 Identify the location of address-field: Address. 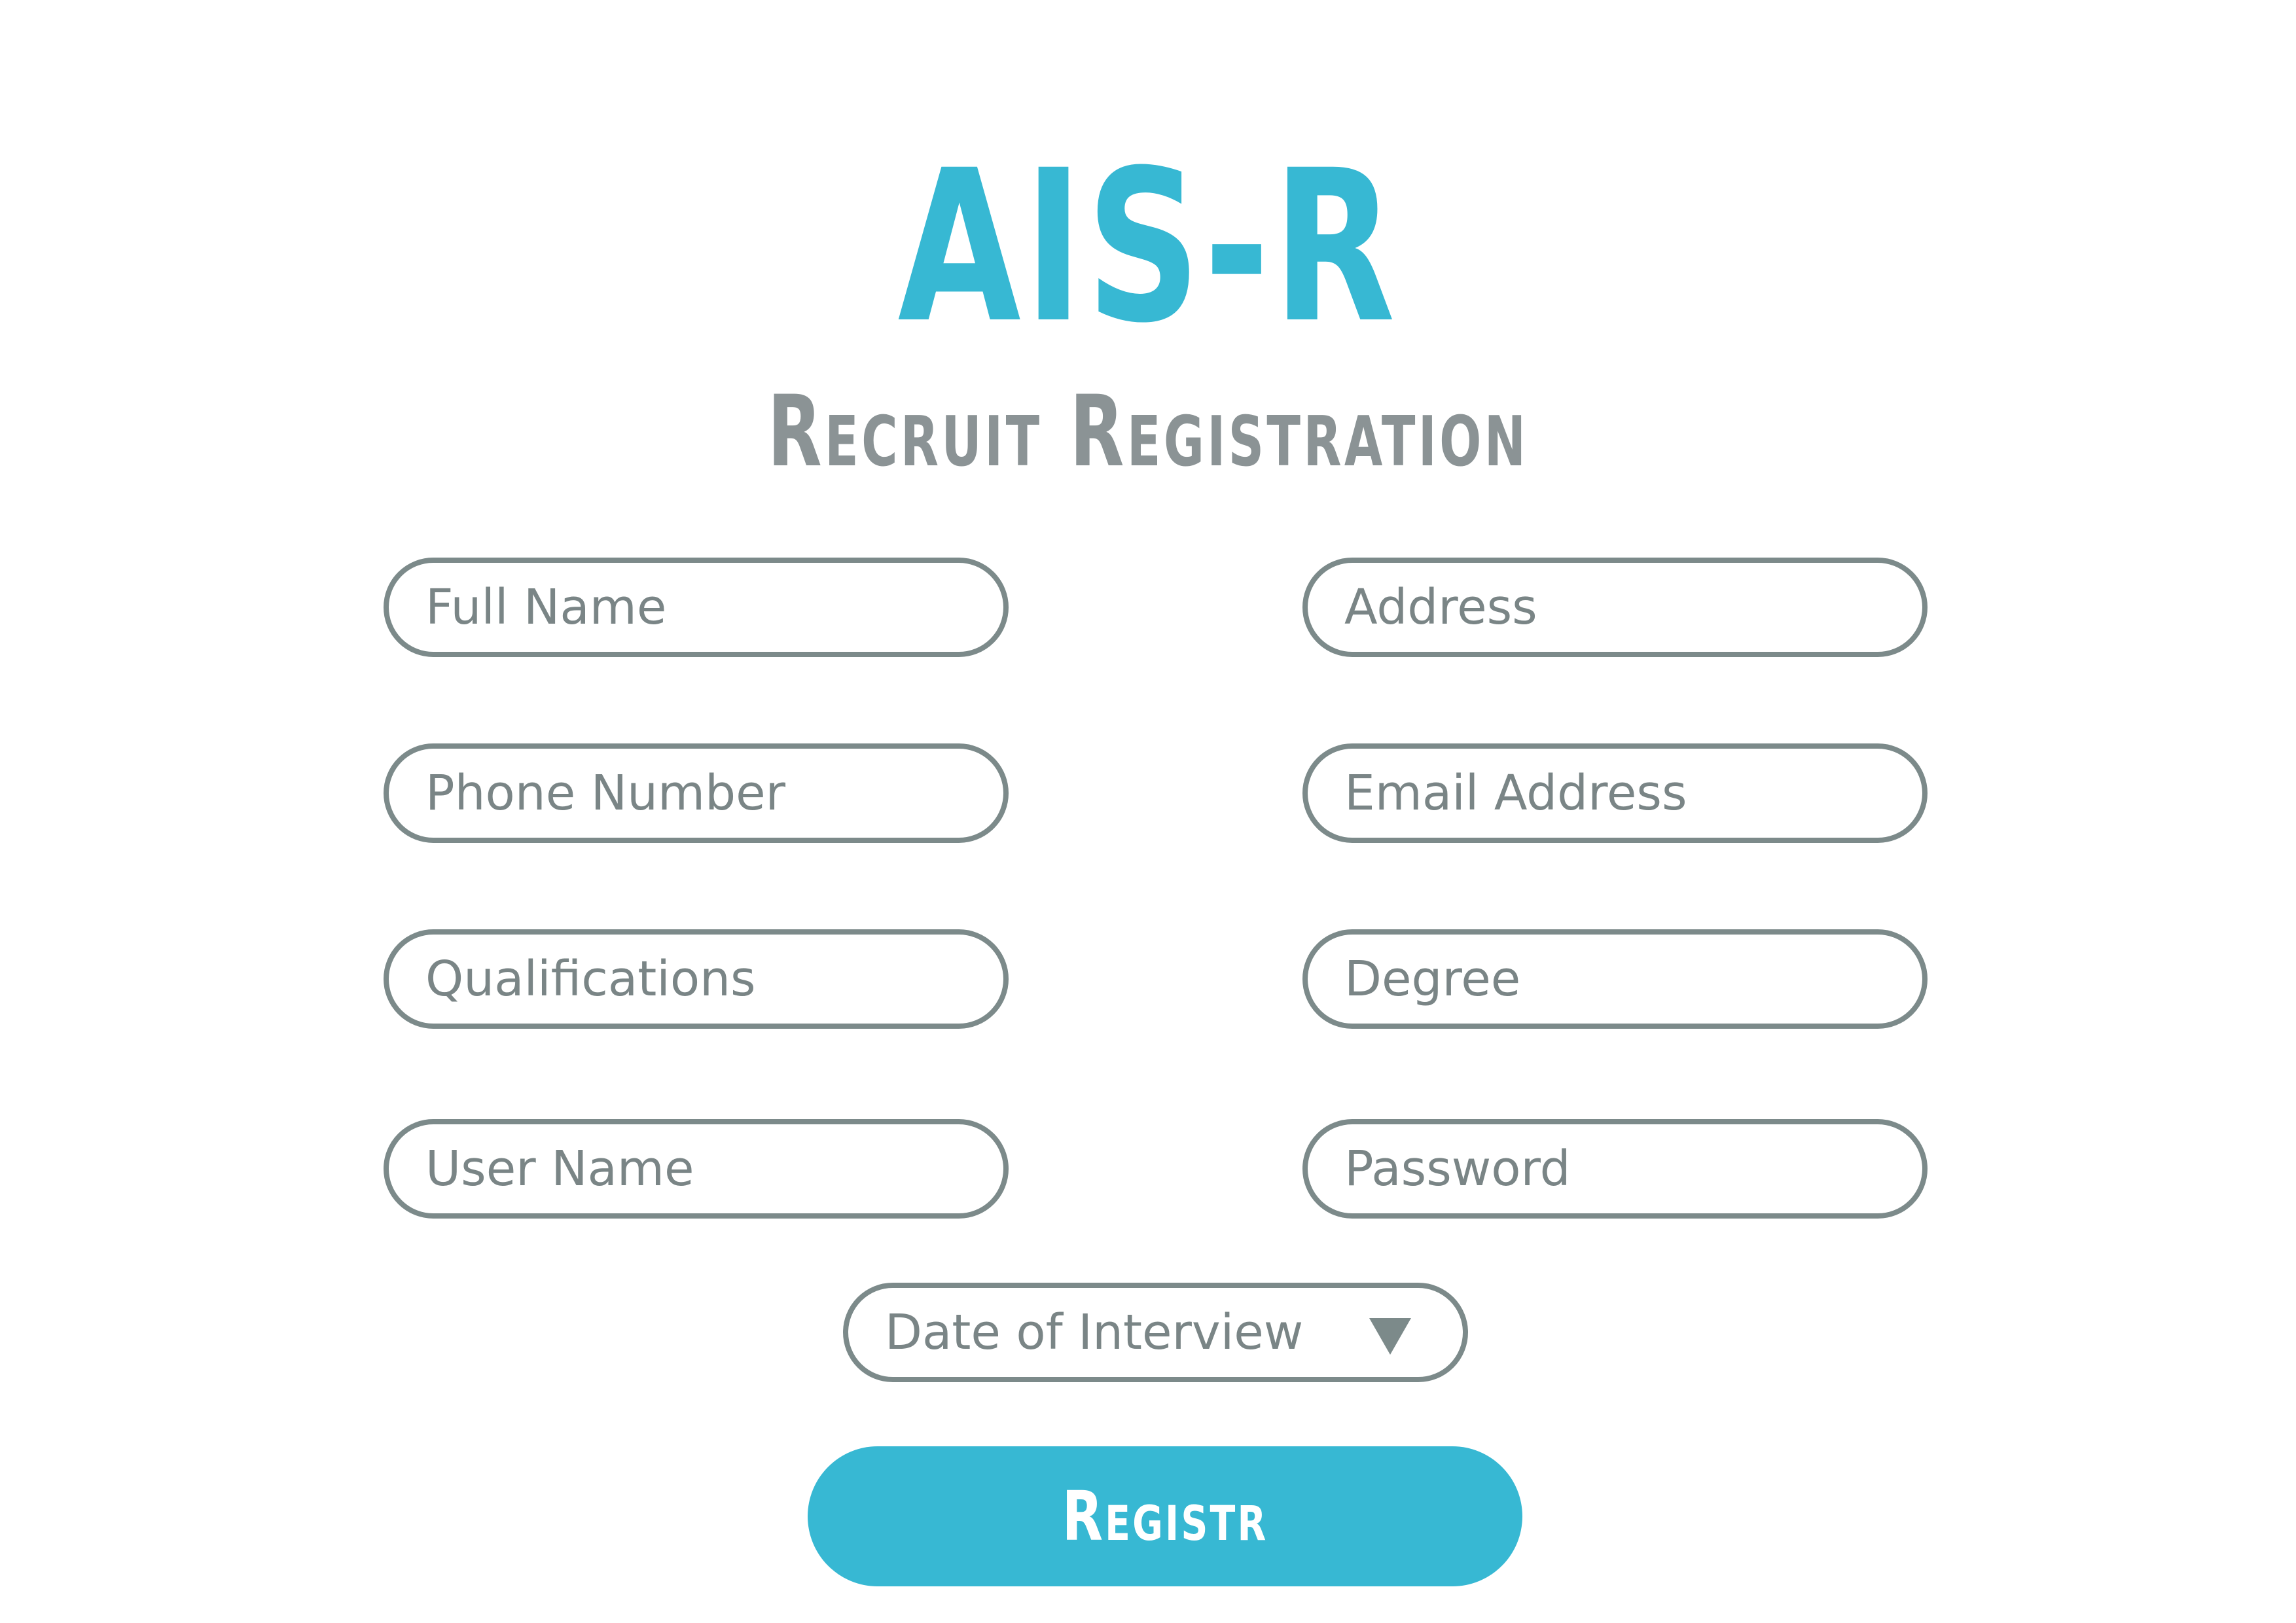
(1615, 607).